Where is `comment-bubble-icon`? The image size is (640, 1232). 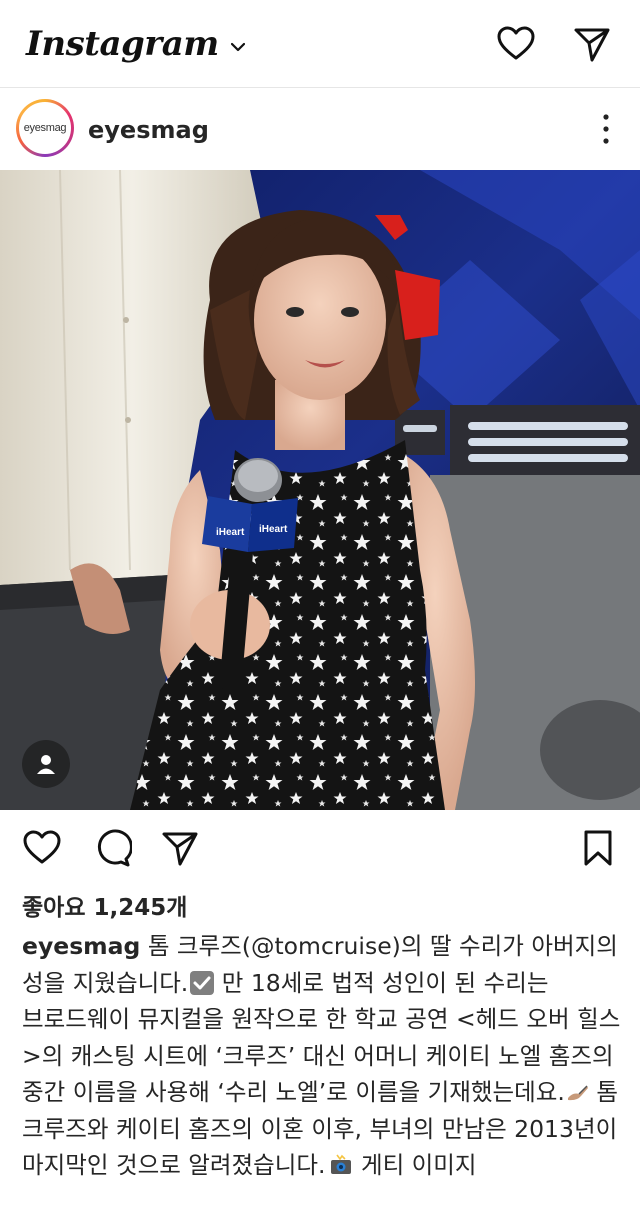 comment-bubble-icon is located at coordinates (112, 848).